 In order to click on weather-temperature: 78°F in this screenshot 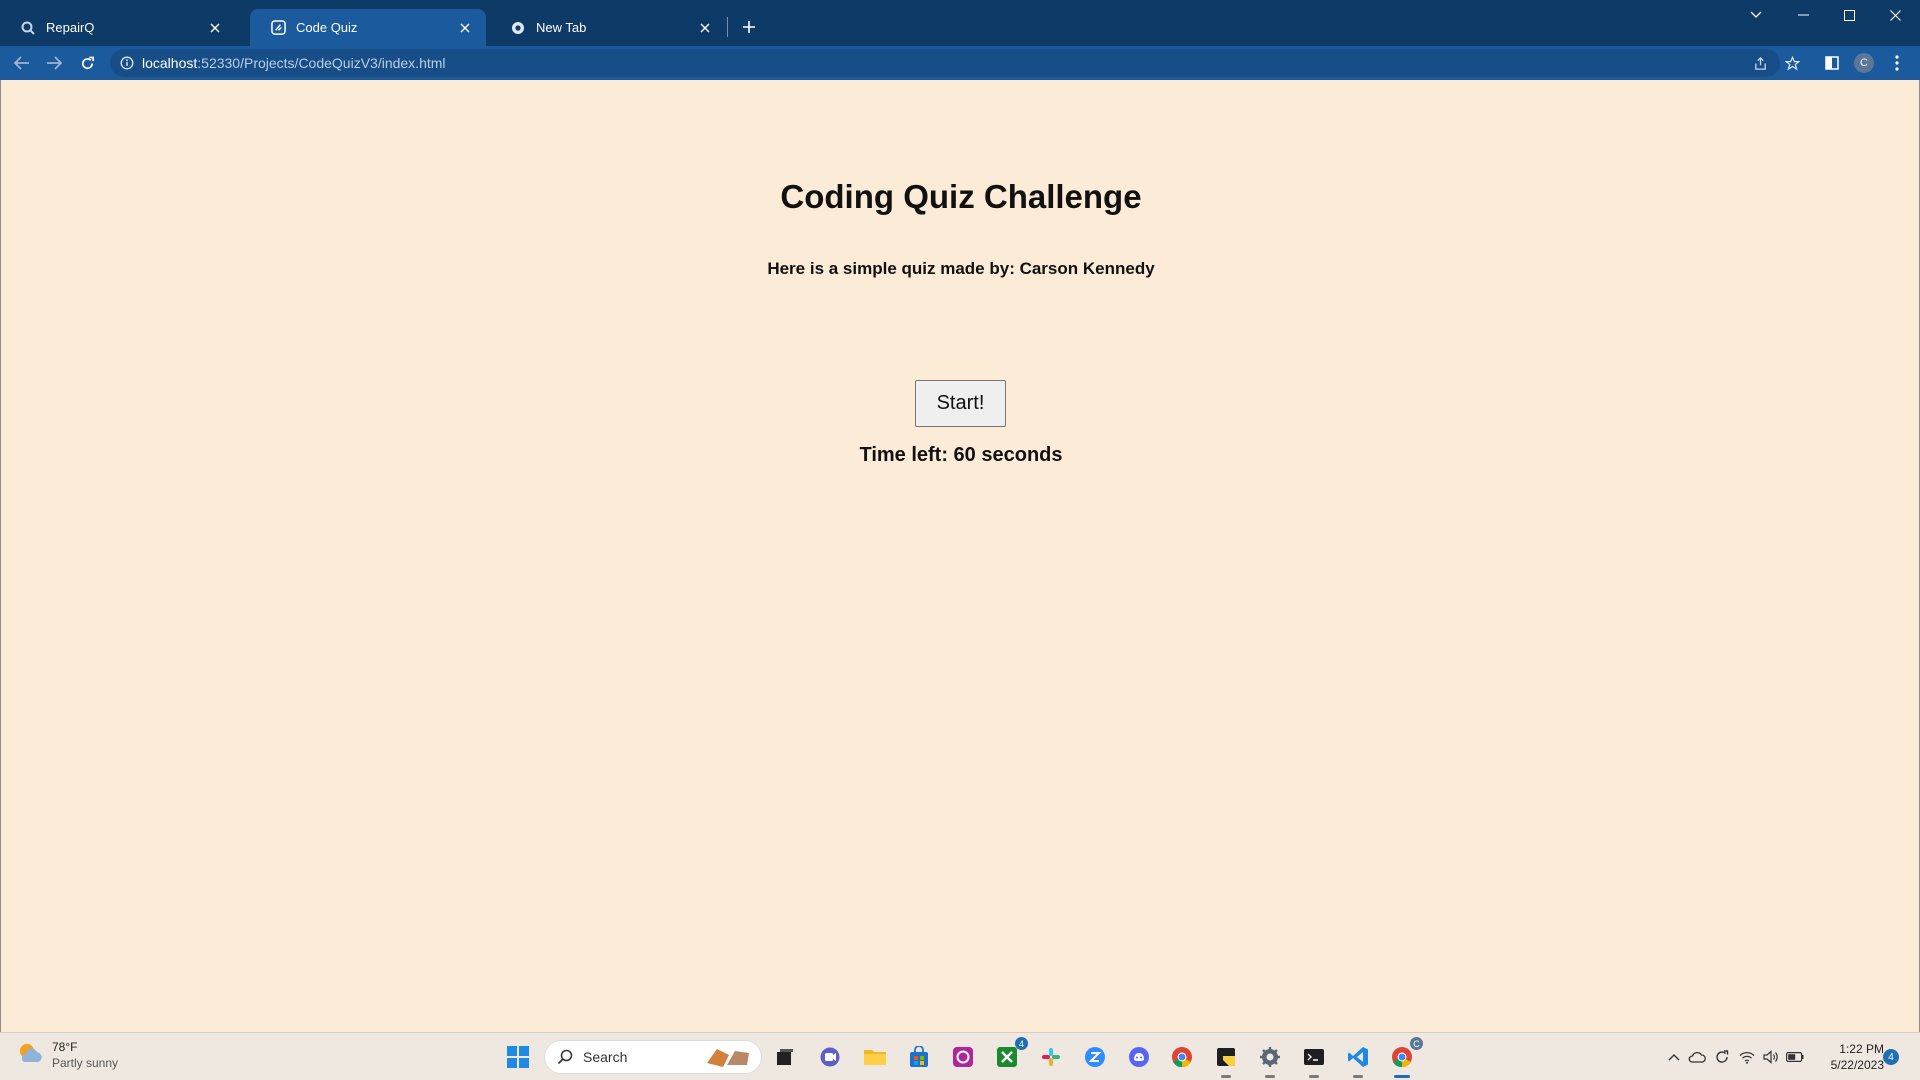, I will do `click(65, 1047)`.